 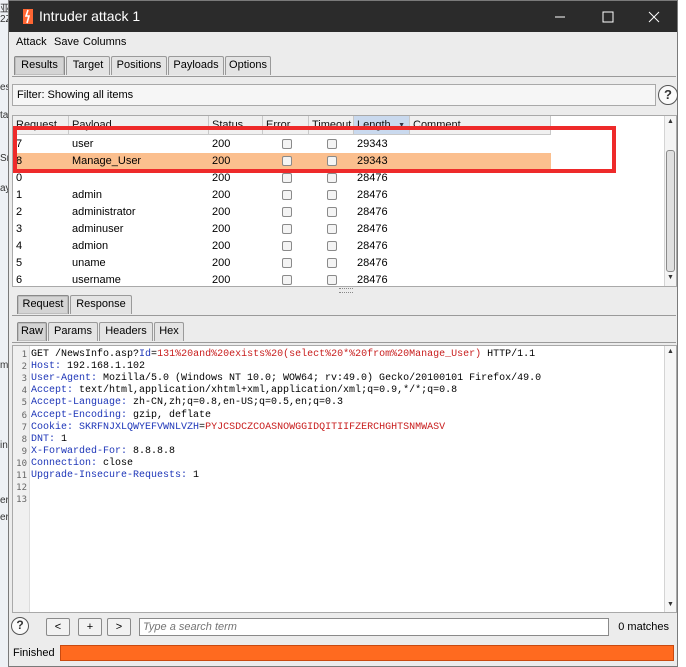 I want to click on line-number: 11, so click(x=21, y=476).